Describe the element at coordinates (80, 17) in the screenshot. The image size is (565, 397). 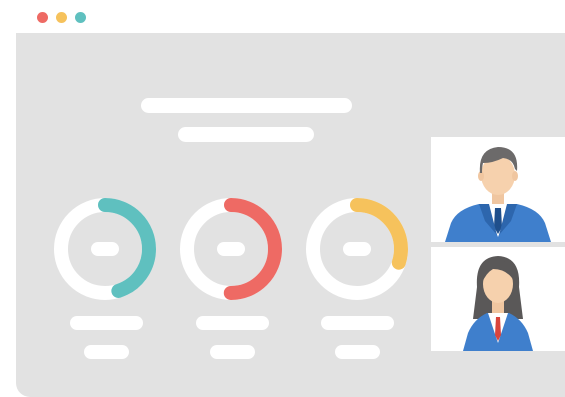
I see `maximize-window-button` at that location.